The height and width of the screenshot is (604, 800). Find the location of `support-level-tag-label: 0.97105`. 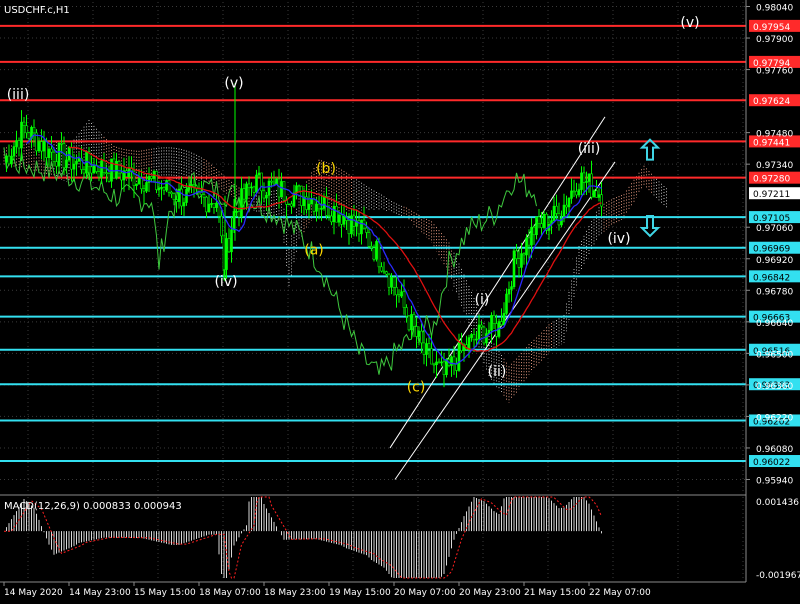

support-level-tag-label: 0.97105 is located at coordinates (771, 219).